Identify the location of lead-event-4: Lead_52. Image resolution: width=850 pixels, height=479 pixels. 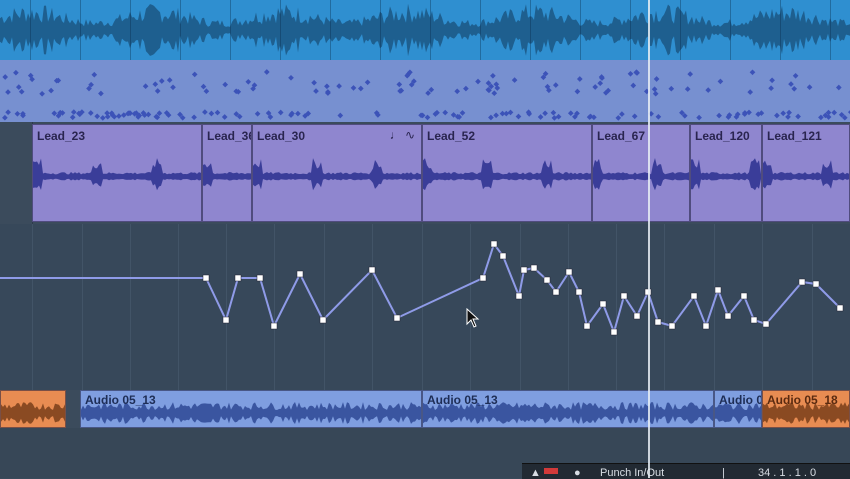
(507, 173).